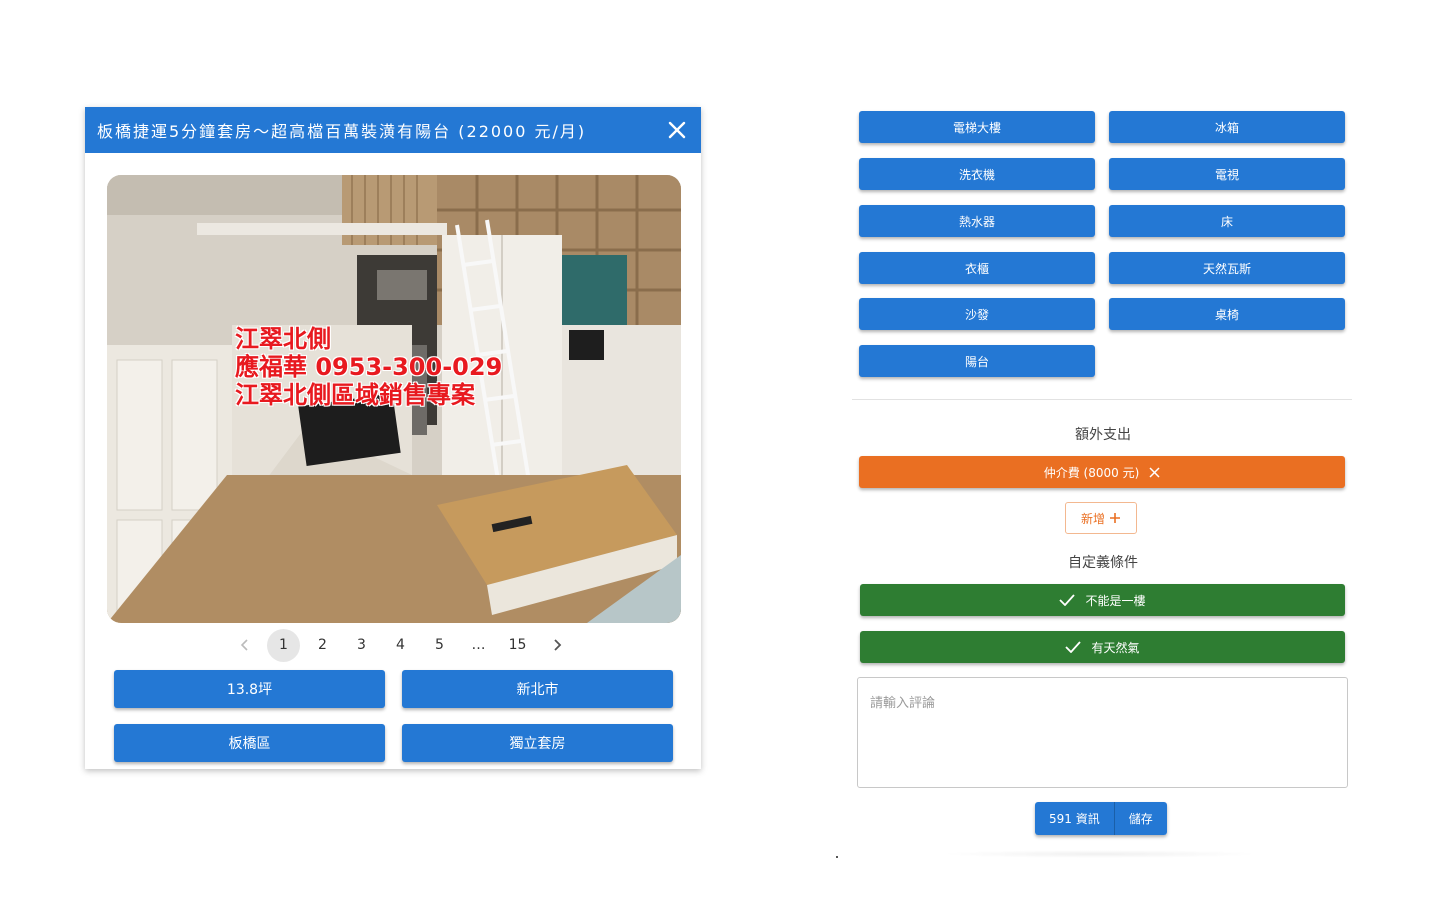 The image size is (1442, 918). Describe the element at coordinates (977, 314) in the screenshot. I see `feature-sofa-button: 沙發` at that location.